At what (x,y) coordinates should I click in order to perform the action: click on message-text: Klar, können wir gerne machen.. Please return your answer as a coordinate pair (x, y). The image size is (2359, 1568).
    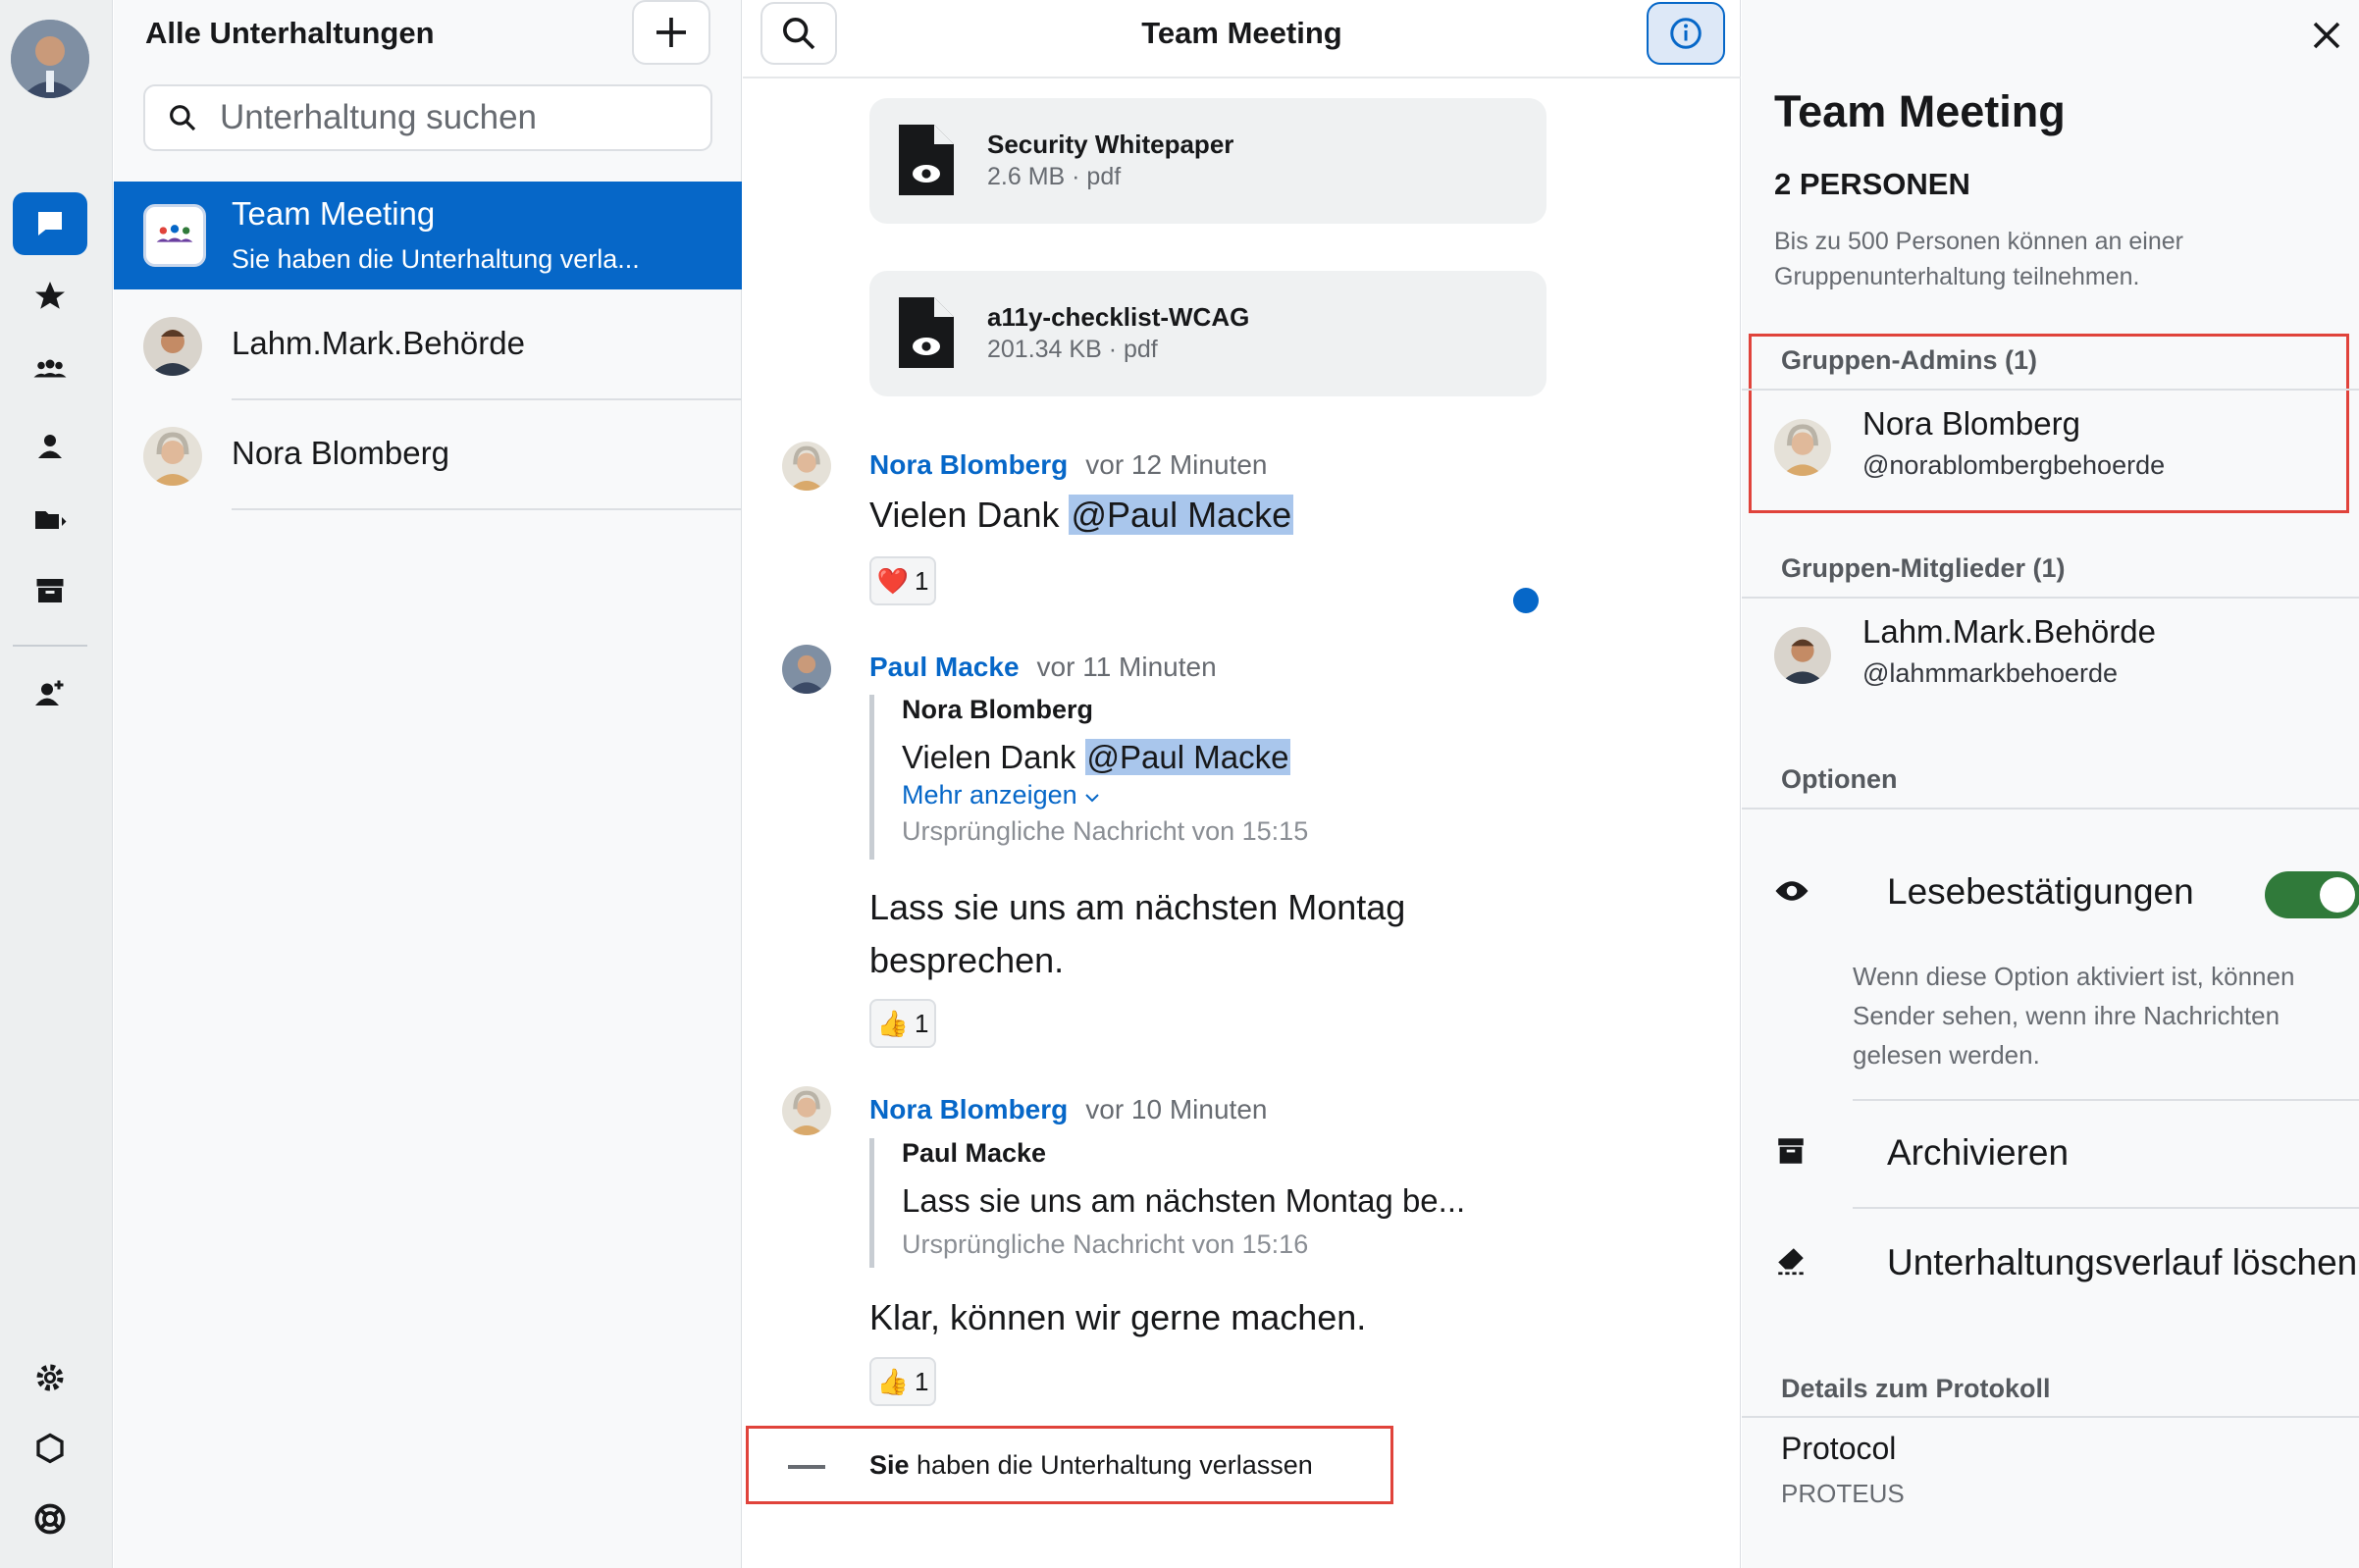
    Looking at the image, I should click on (1118, 1317).